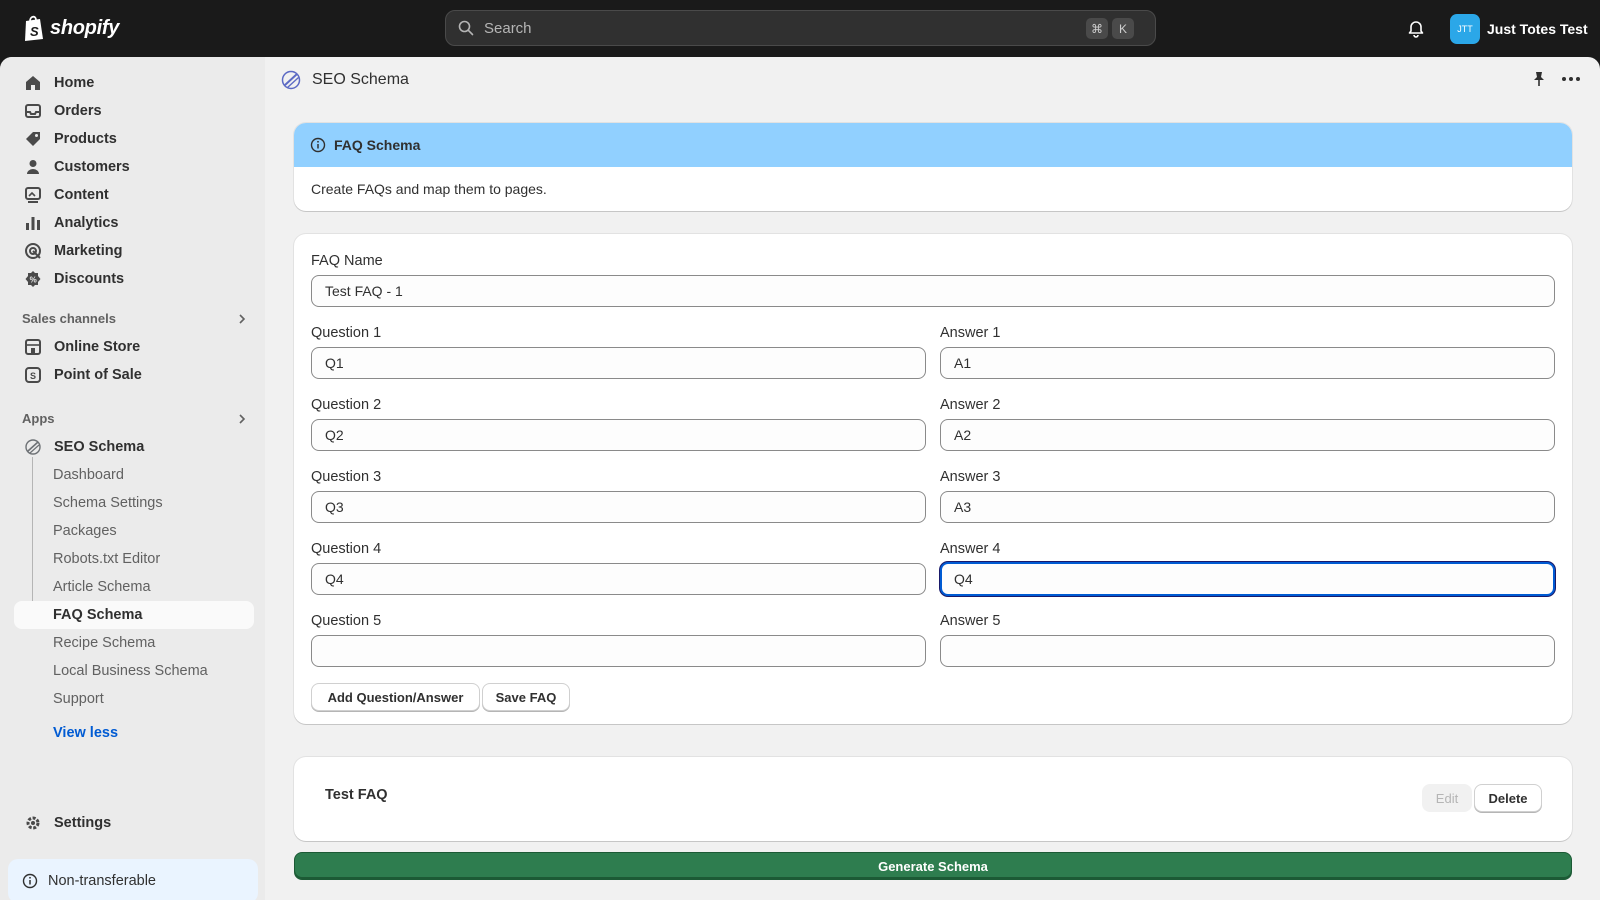  Describe the element at coordinates (92, 167) in the screenshot. I see `sidebar-item-label: Customers` at that location.